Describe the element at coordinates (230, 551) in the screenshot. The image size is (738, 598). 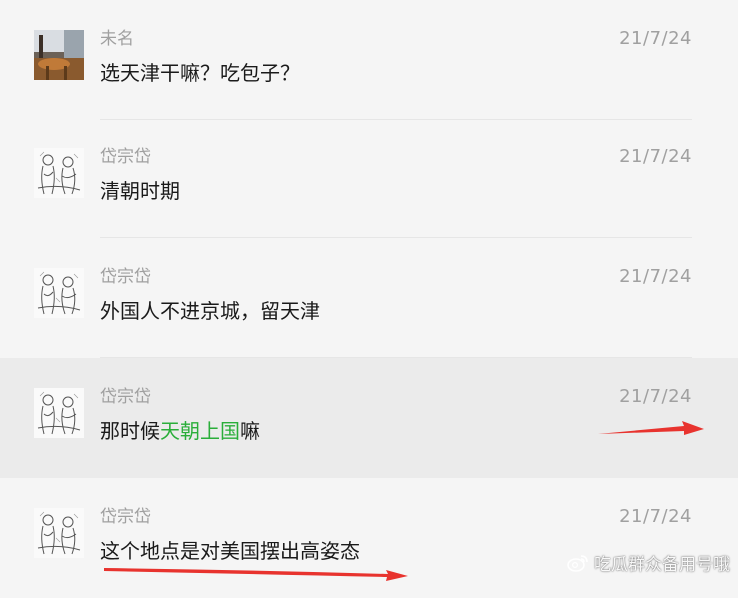
I see `comment-text: 这个地点是对美国摆出高姿态` at that location.